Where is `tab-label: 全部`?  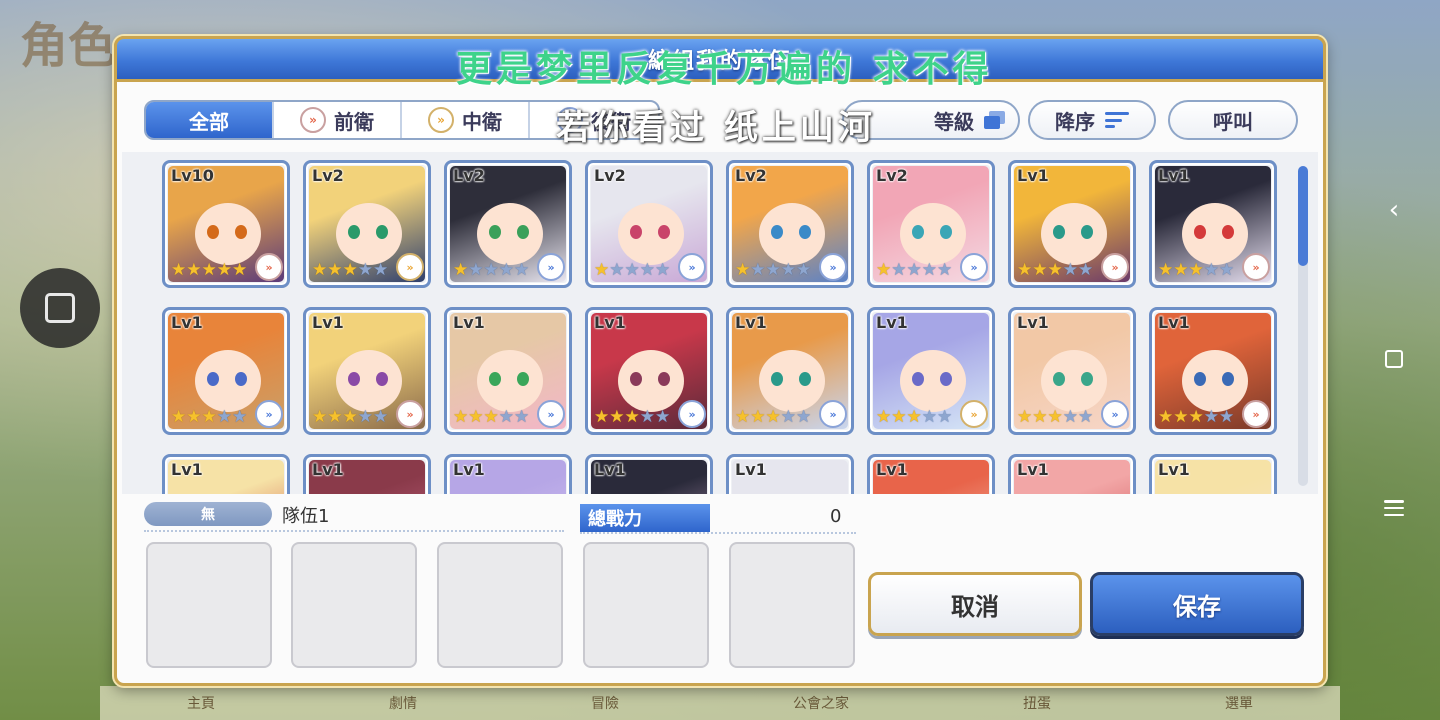
tab-label: 全部 is located at coordinates (209, 121).